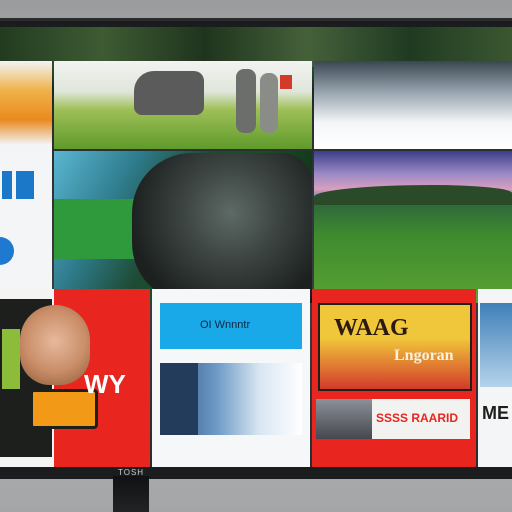 This screenshot has width=512, height=512. What do you see at coordinates (417, 418) in the screenshot?
I see `promo-red-footer: SSSS RAARID` at bounding box center [417, 418].